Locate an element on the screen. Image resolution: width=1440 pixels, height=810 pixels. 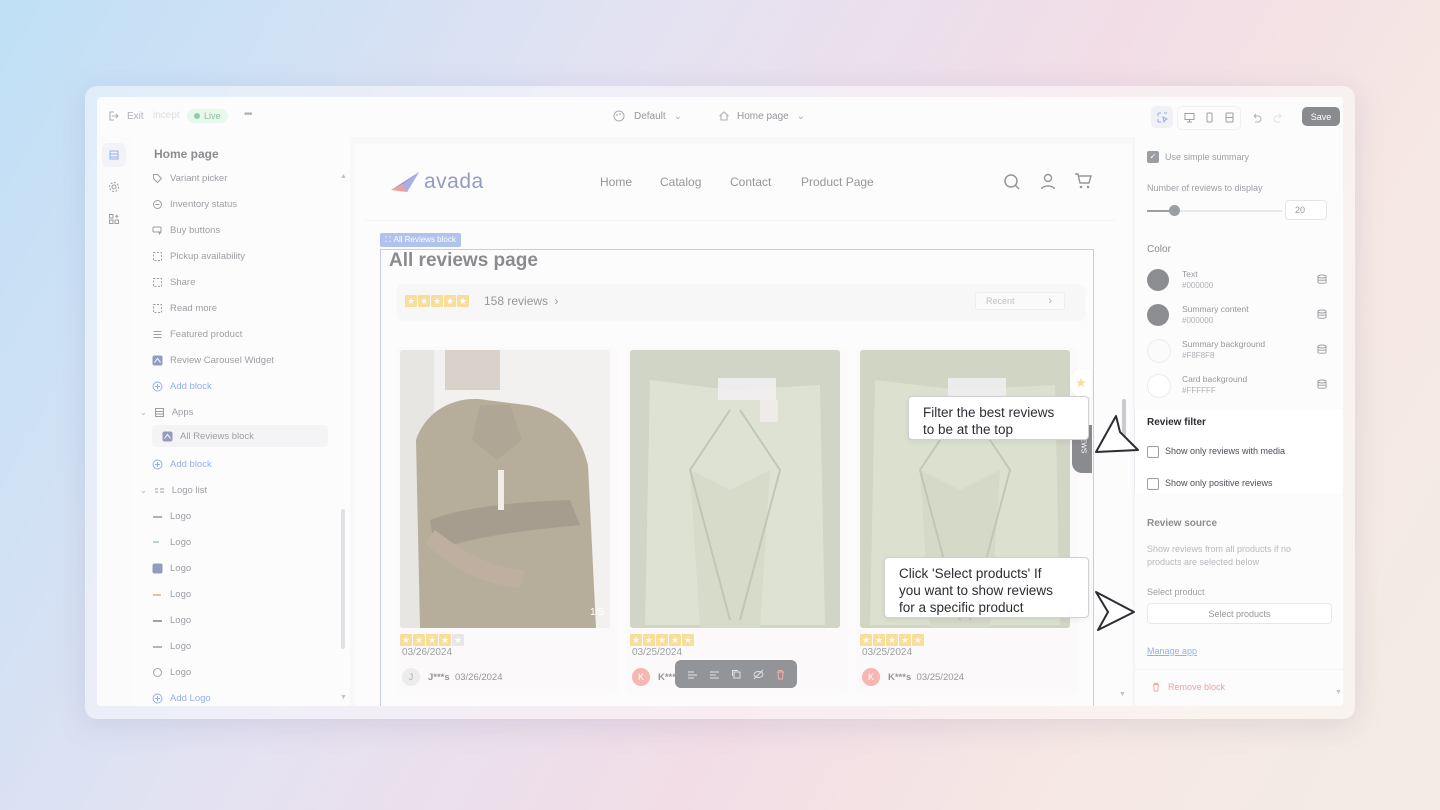
positive-only-label: Show only positive reviews is located at coordinates (1219, 483).